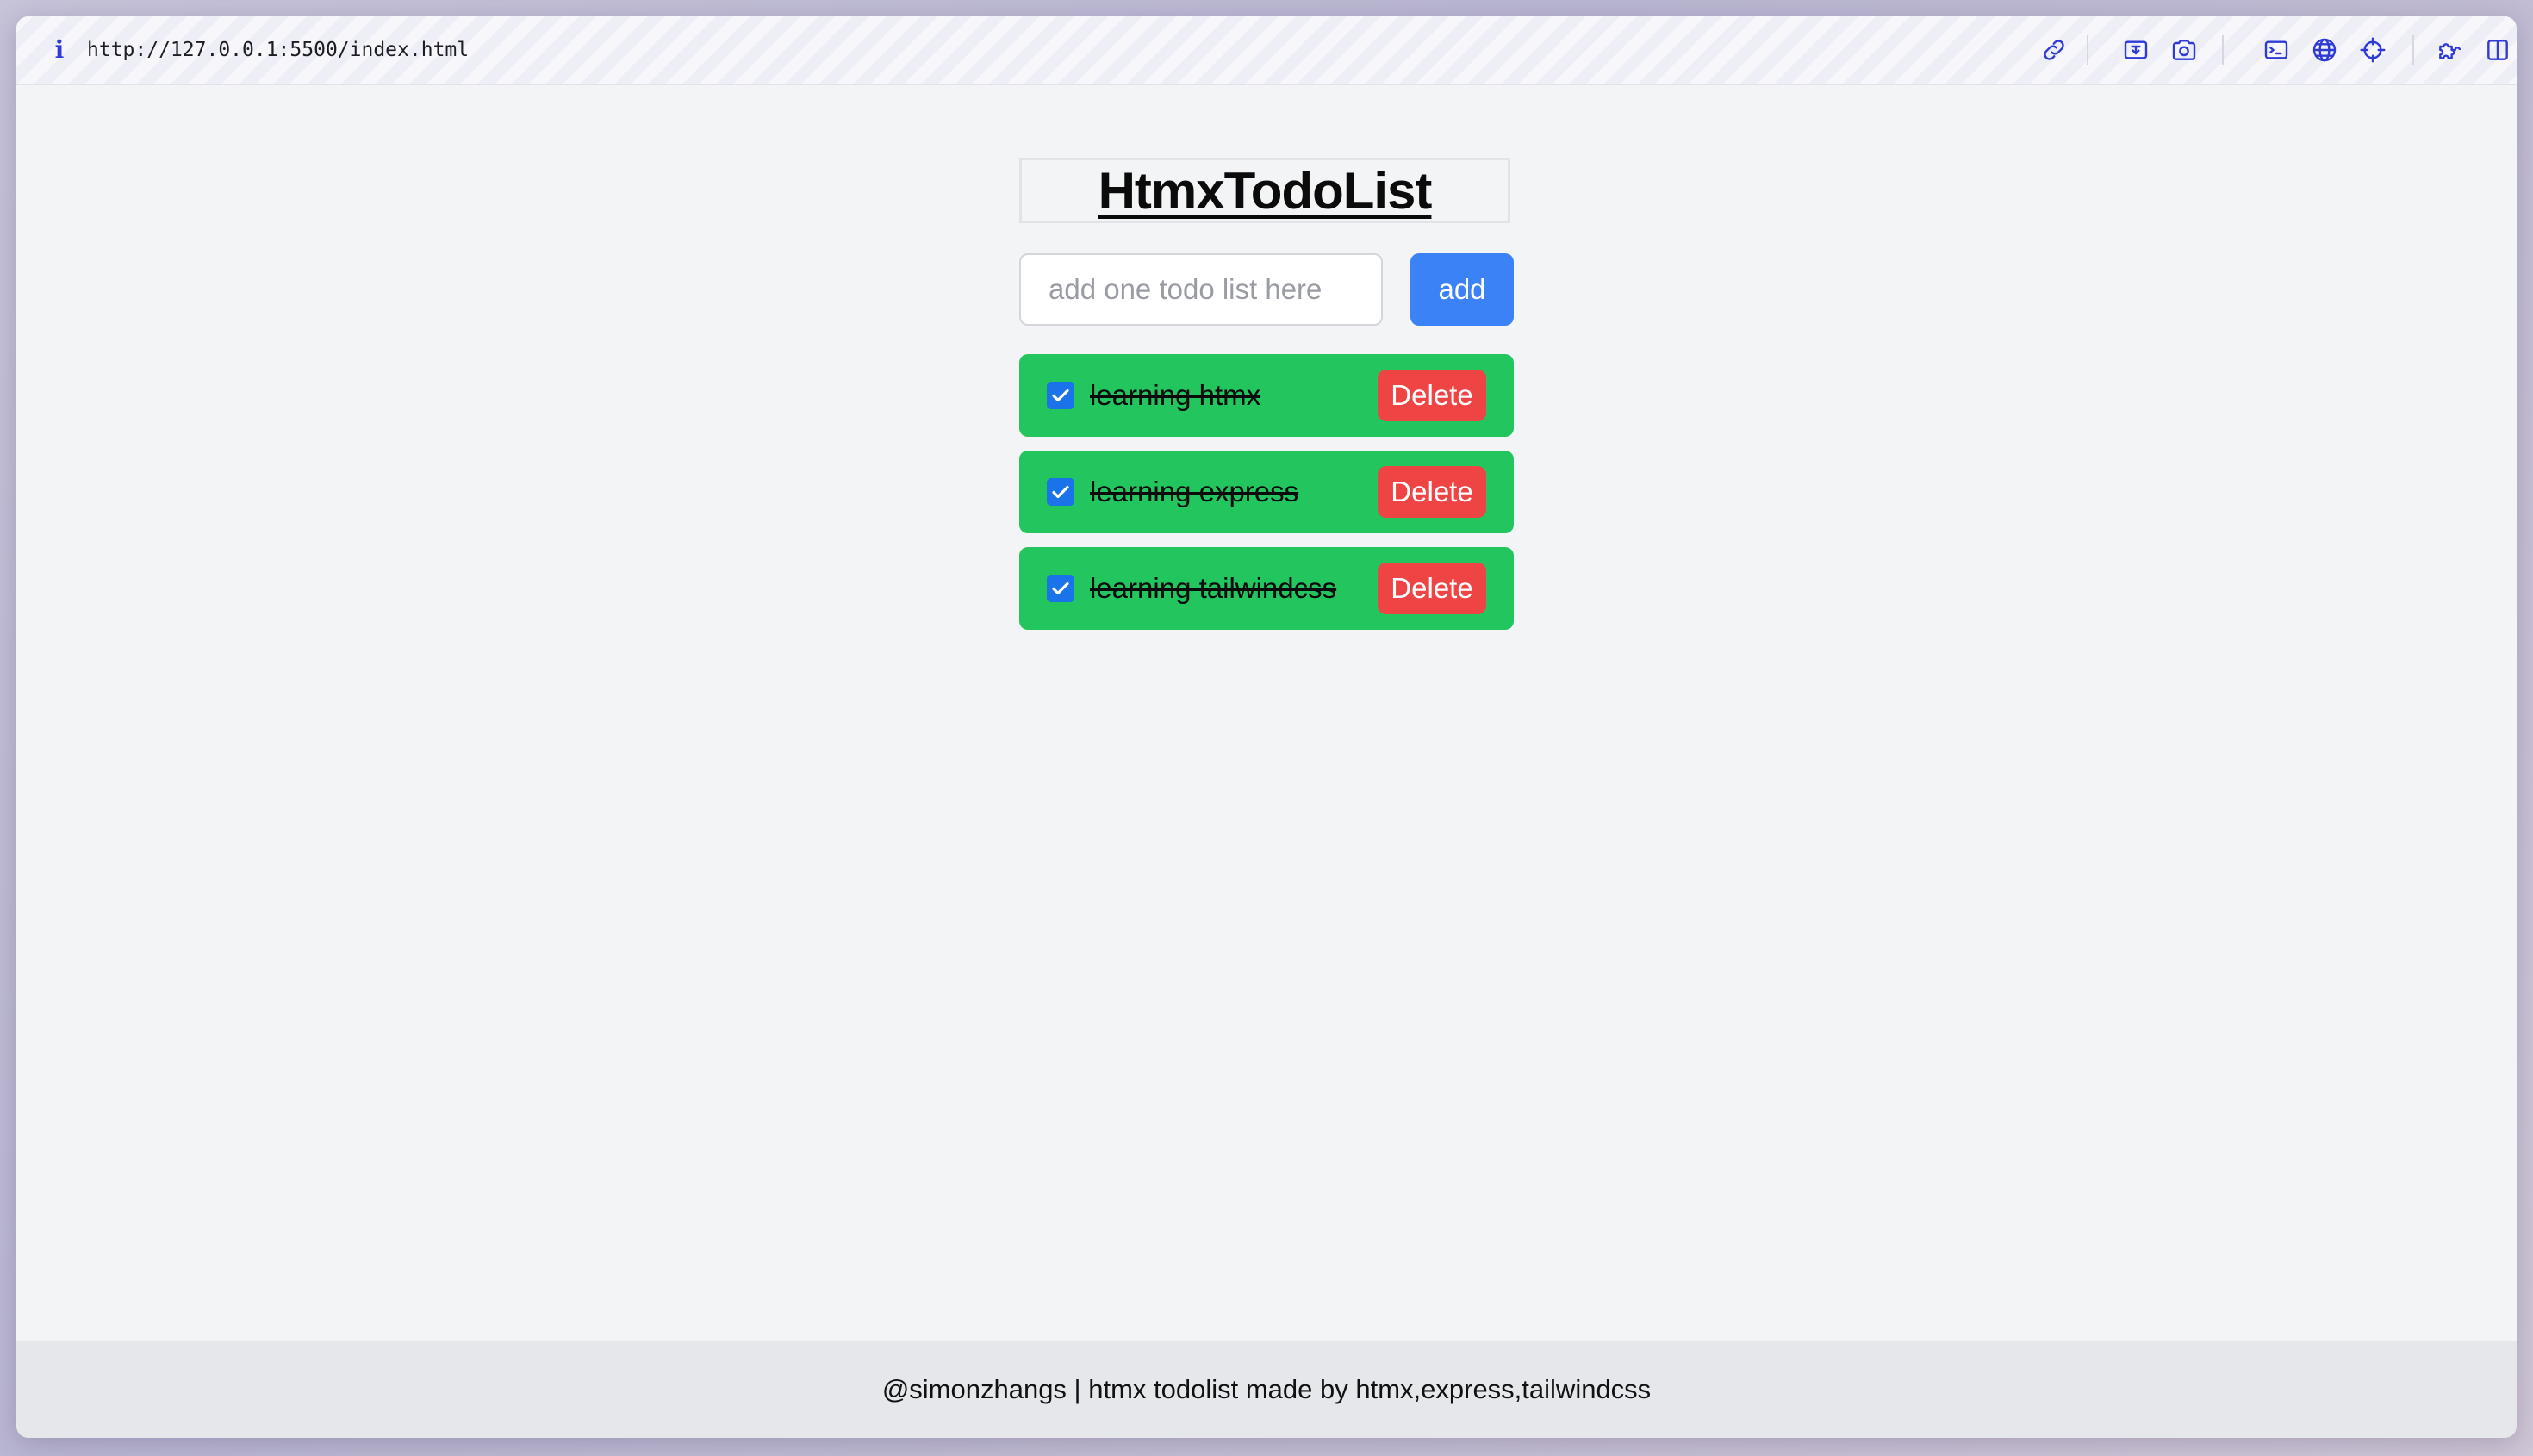 This screenshot has width=2533, height=1456. Describe the element at coordinates (2449, 50) in the screenshot. I see `puzzle-icon` at that location.